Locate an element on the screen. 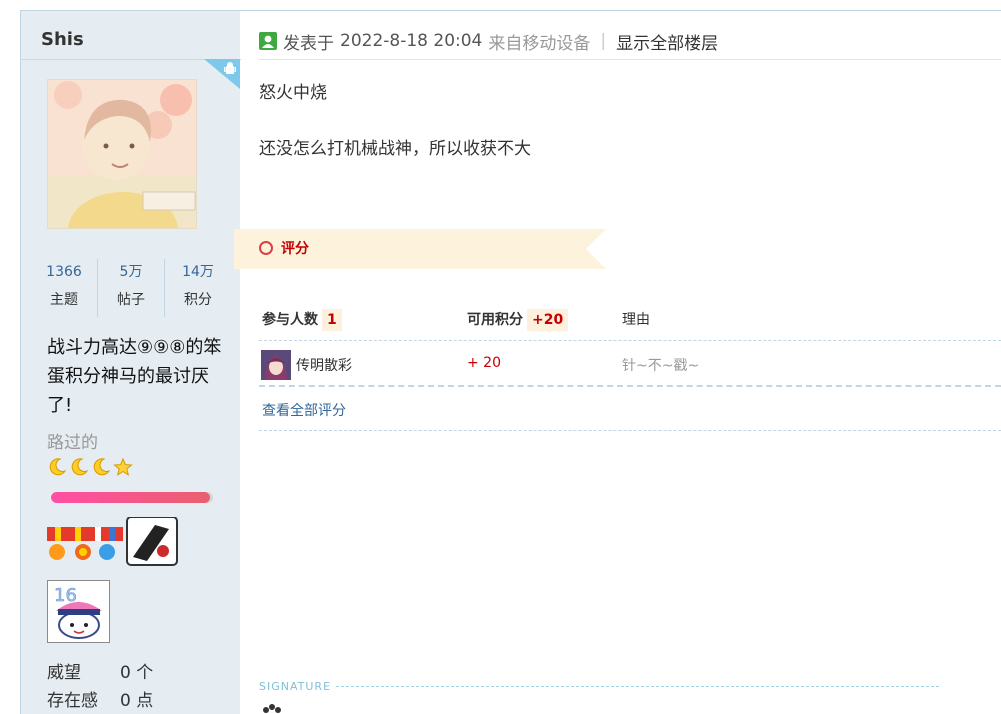 The width and height of the screenshot is (1001, 714). participants-cell: 参与人数 1 is located at coordinates (302, 320).